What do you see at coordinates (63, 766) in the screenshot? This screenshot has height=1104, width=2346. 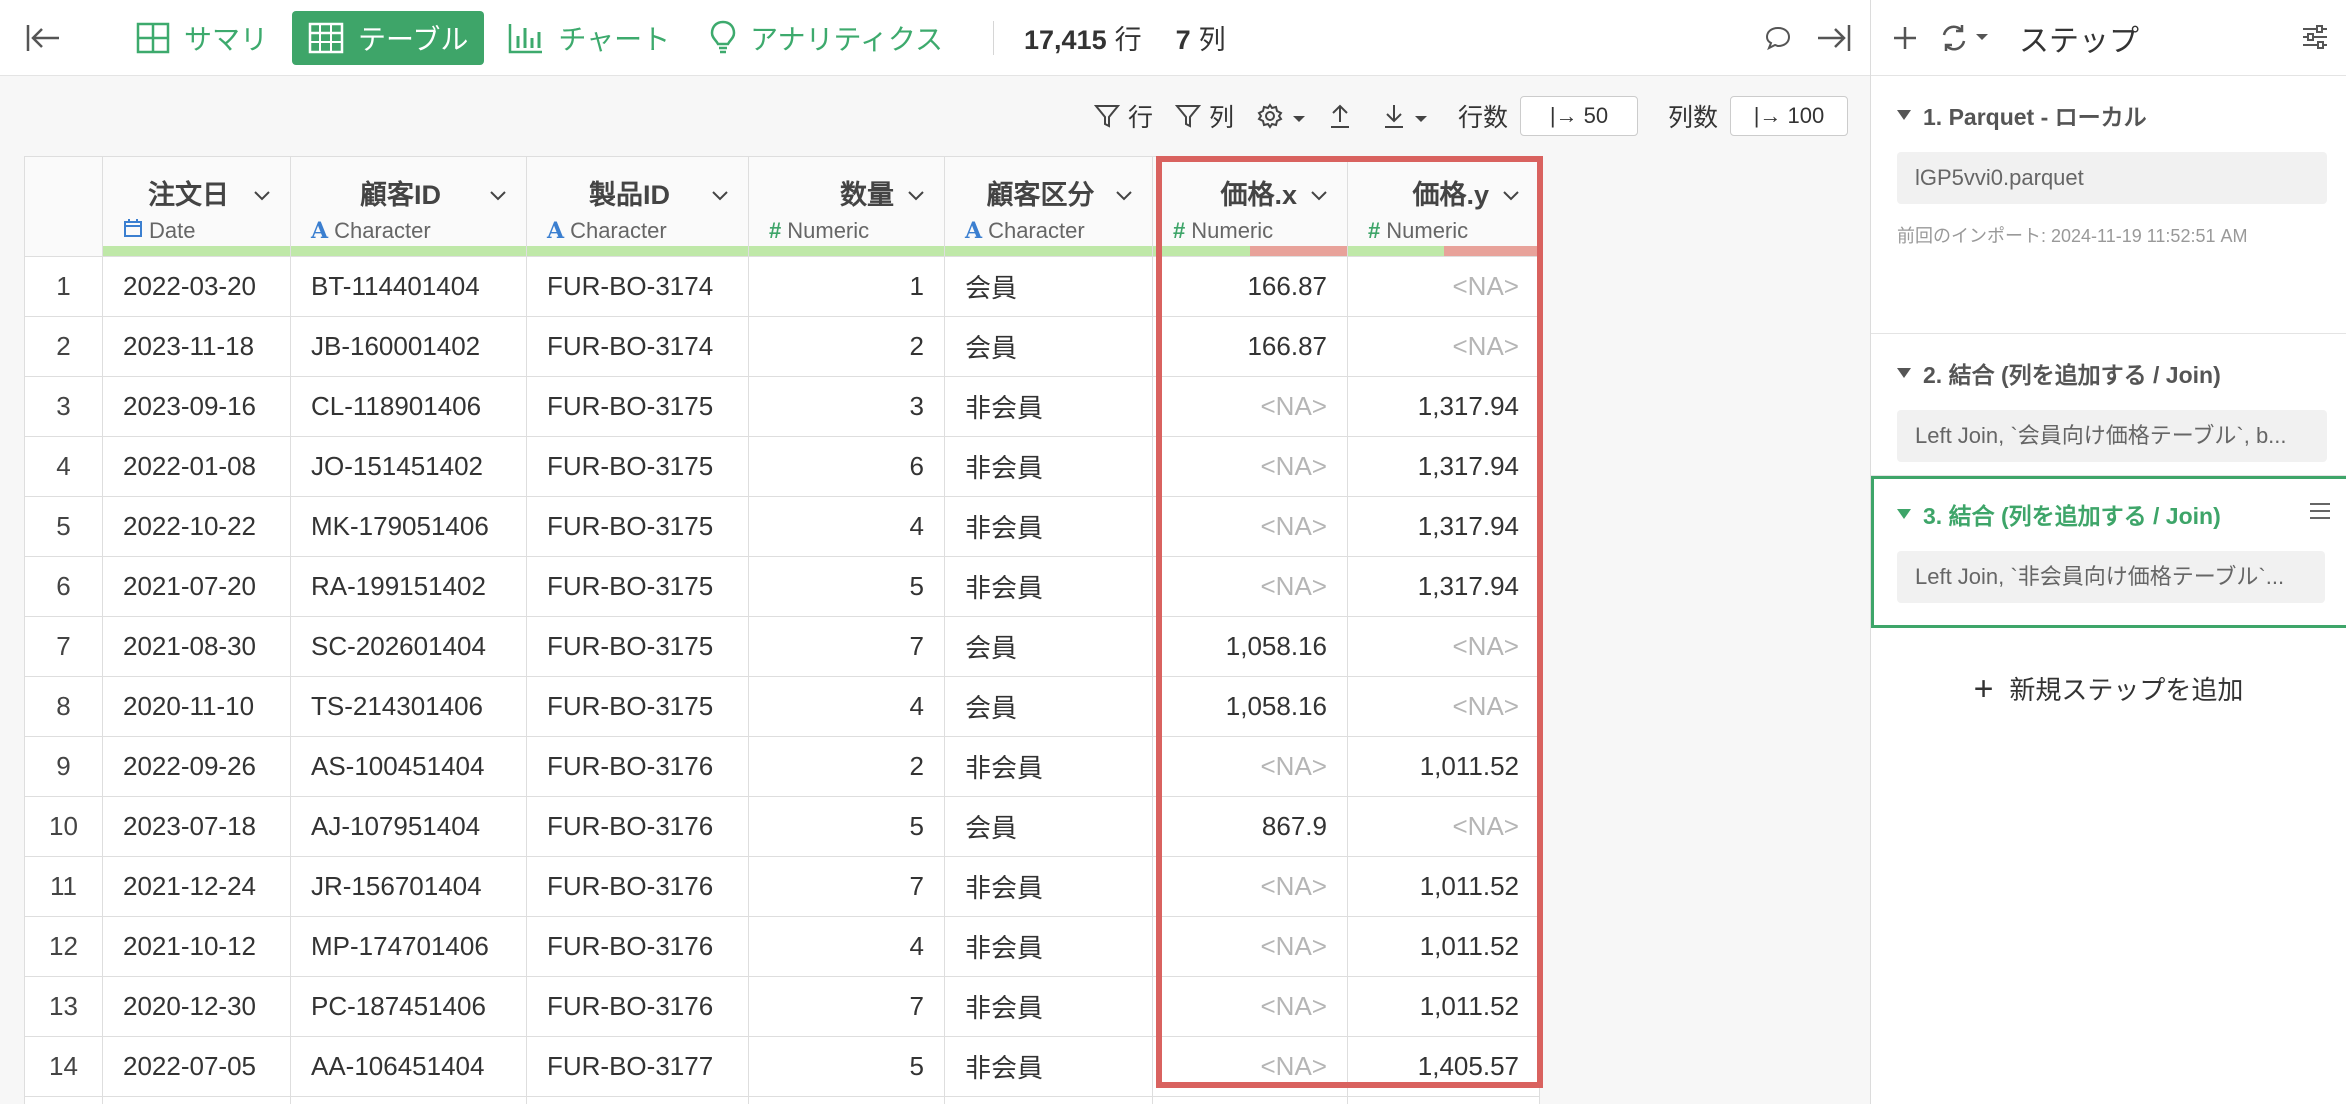 I see `row-number: 9` at bounding box center [63, 766].